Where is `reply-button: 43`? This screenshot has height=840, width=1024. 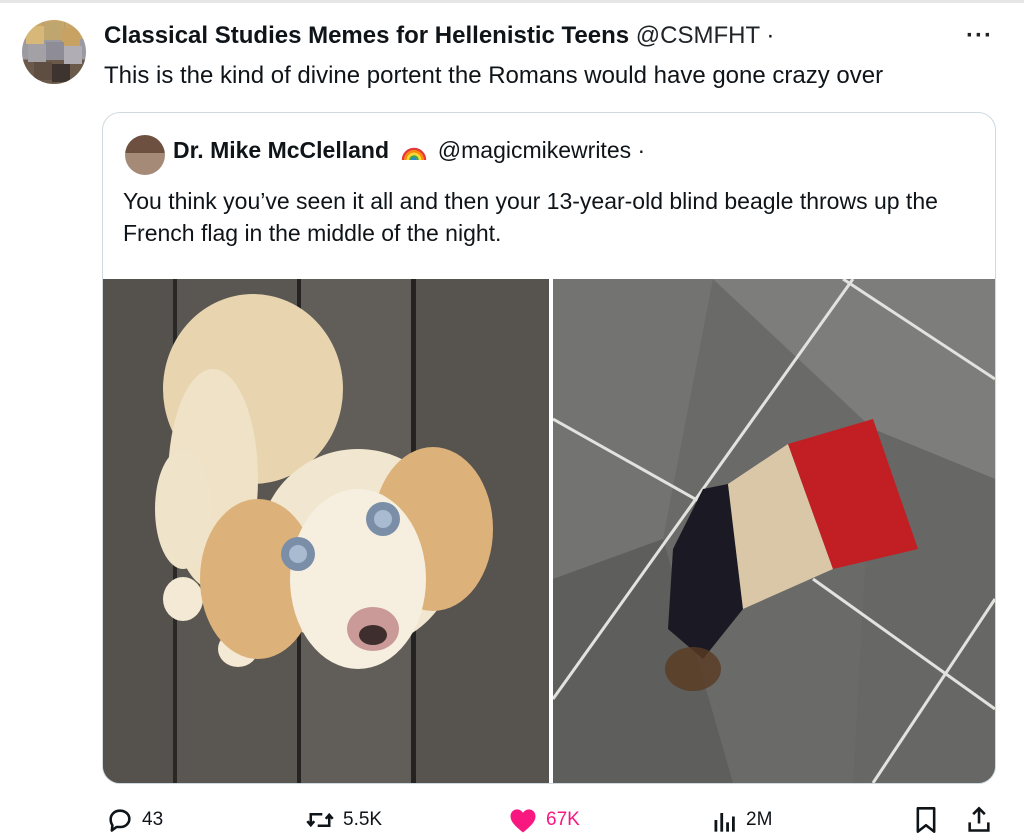 reply-button: 43 is located at coordinates (134, 820).